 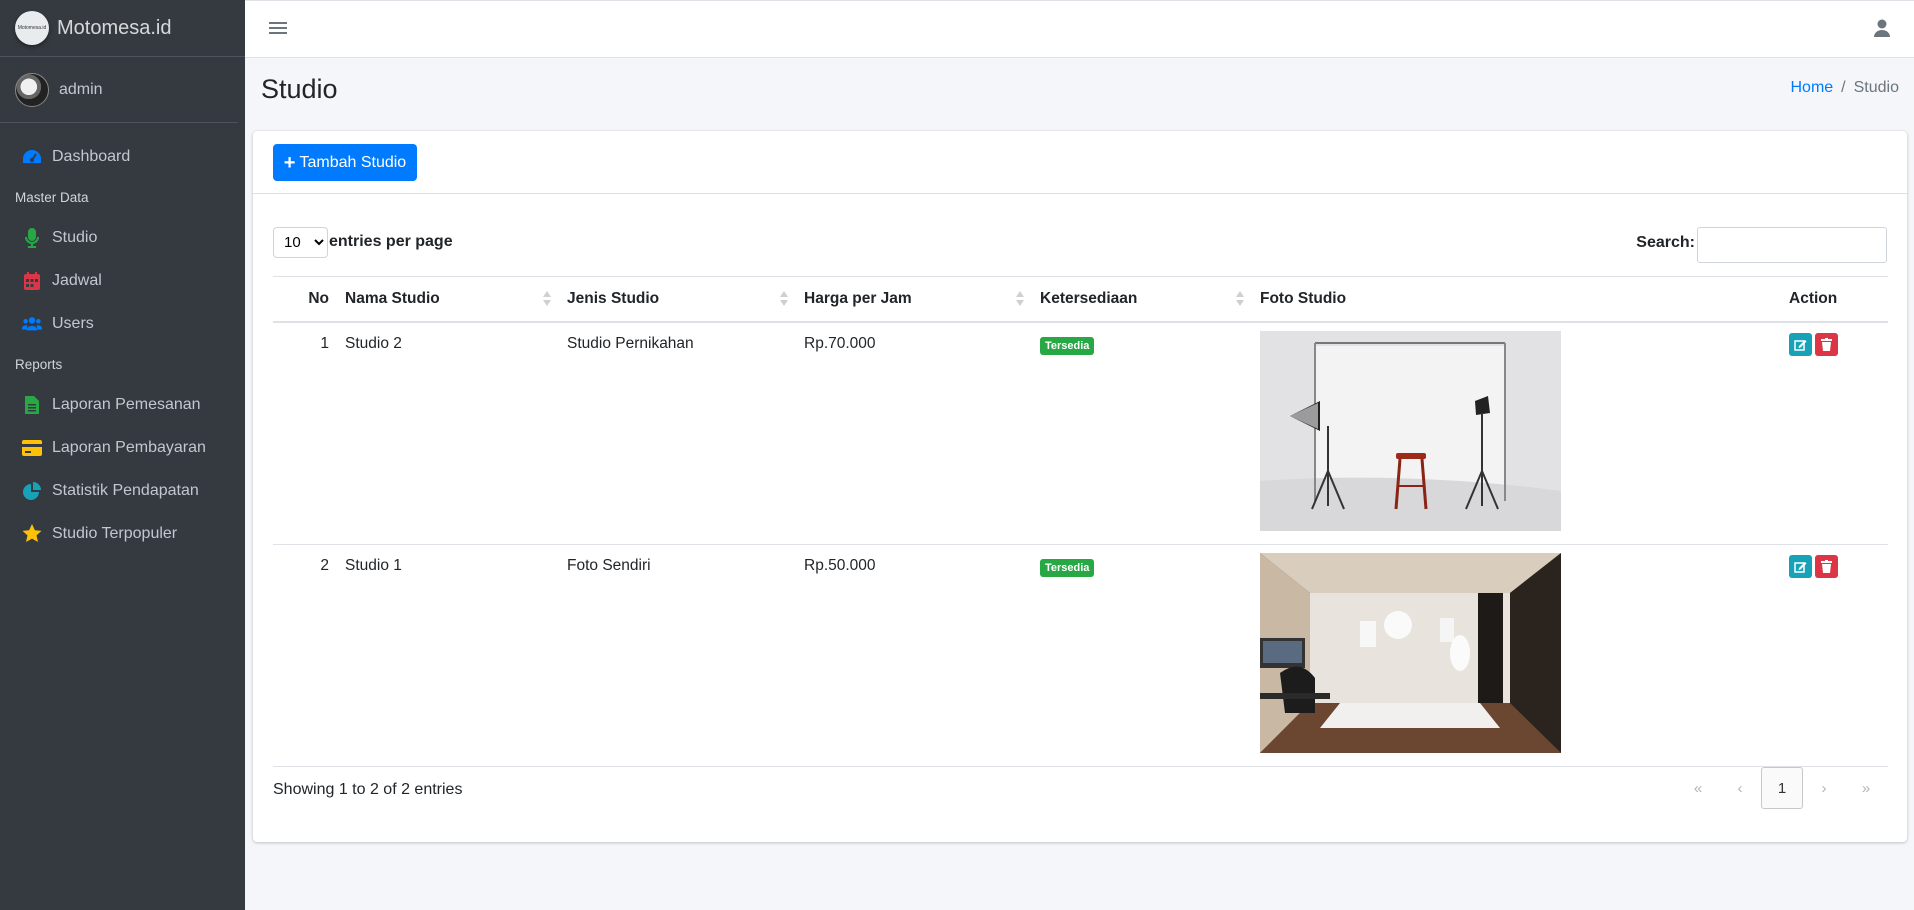 I want to click on sidebar-item-label: Studio, so click(x=75, y=237).